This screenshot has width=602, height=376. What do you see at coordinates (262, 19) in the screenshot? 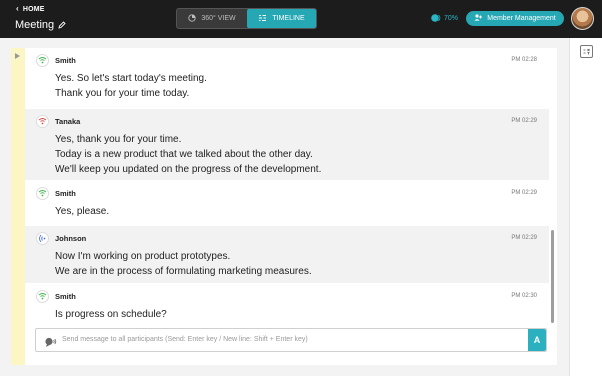
I see `timeline-icon` at bounding box center [262, 19].